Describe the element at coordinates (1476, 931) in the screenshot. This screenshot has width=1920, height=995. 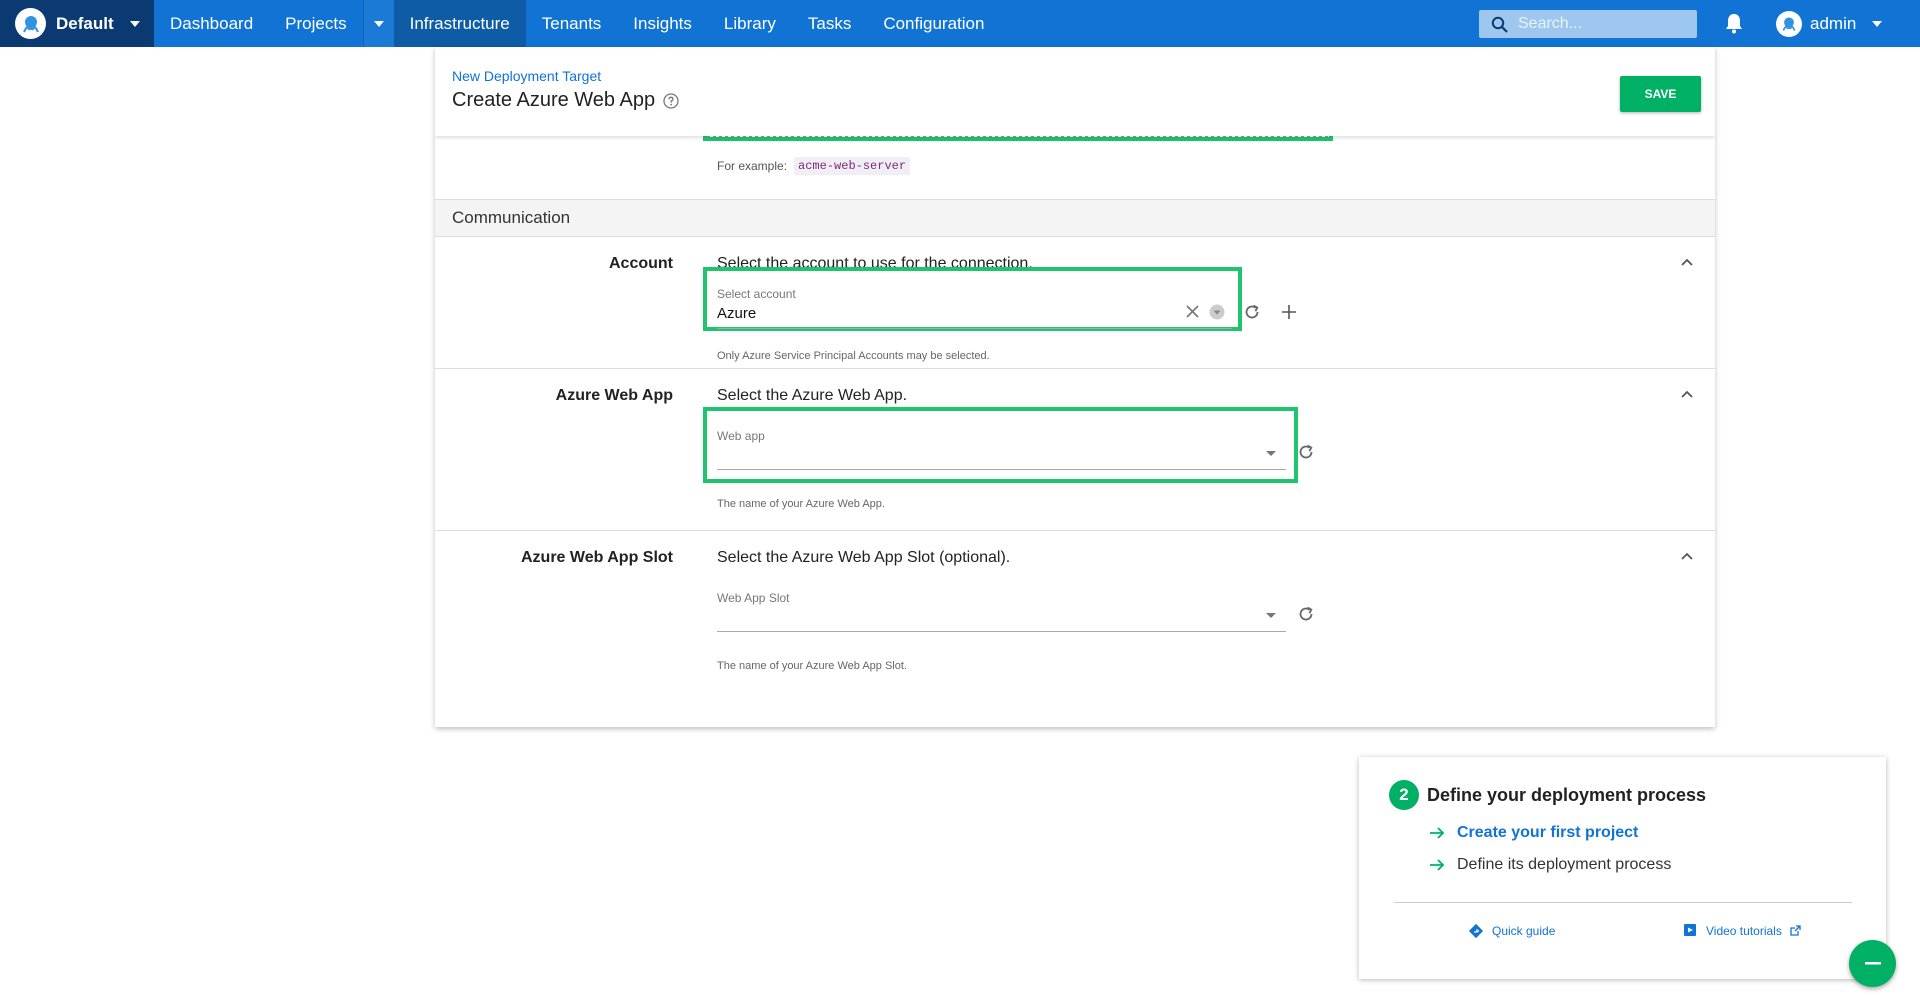
I see `signpost-icon` at that location.